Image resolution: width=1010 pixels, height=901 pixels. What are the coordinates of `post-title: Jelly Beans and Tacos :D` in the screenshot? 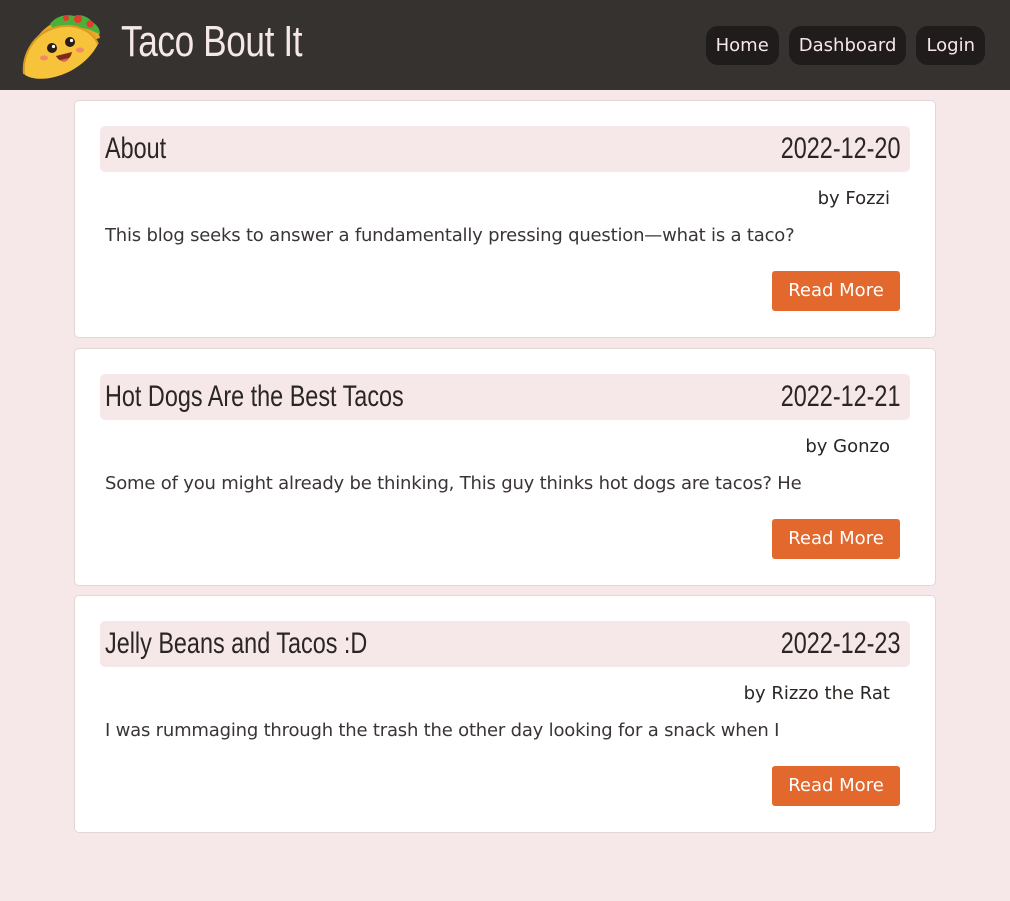 It's located at (236, 643).